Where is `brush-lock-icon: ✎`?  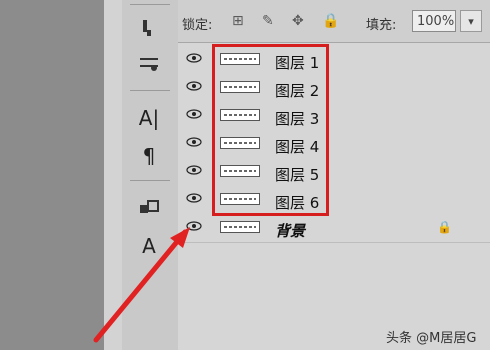
brush-lock-icon: ✎ is located at coordinates (268, 21).